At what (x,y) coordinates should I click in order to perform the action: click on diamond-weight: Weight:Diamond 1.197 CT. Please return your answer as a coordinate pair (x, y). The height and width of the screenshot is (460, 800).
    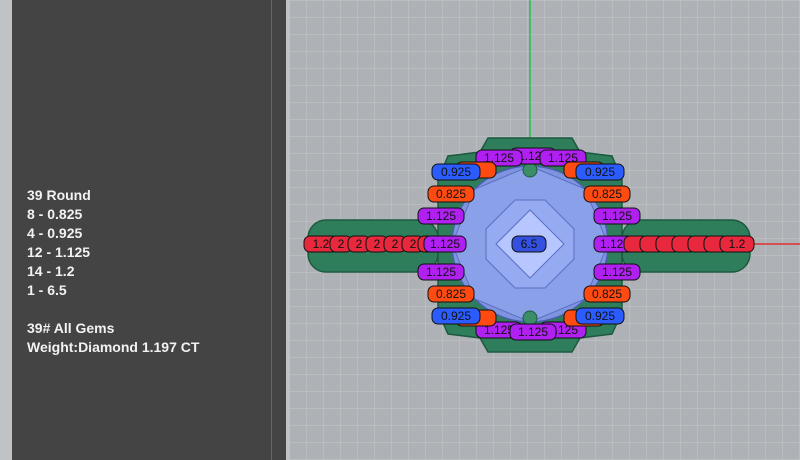
    Looking at the image, I should click on (113, 347).